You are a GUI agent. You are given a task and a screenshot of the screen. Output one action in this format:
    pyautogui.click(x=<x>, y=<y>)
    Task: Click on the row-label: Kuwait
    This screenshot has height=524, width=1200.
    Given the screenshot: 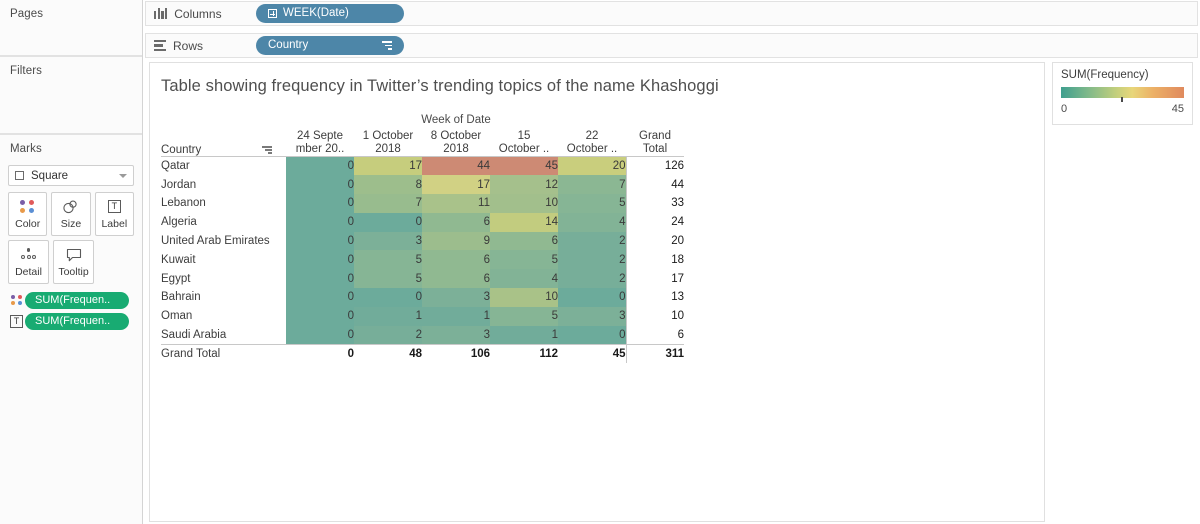 What is the action you would take?
    pyautogui.click(x=223, y=259)
    